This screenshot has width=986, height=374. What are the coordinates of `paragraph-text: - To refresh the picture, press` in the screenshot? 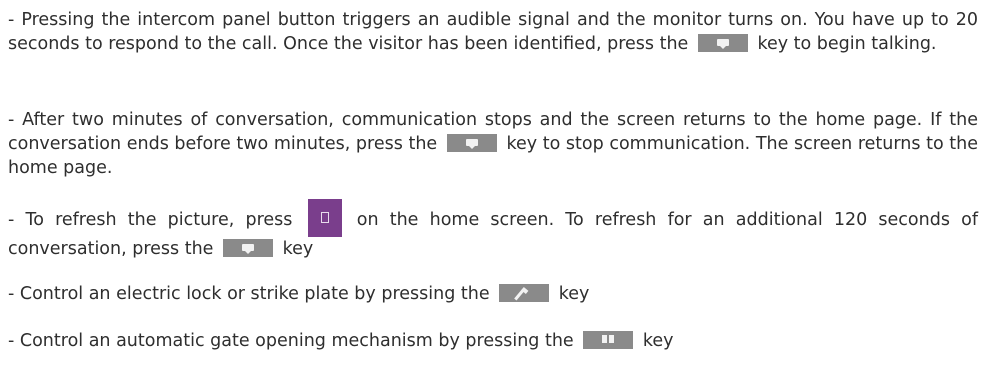 It's located at (150, 220).